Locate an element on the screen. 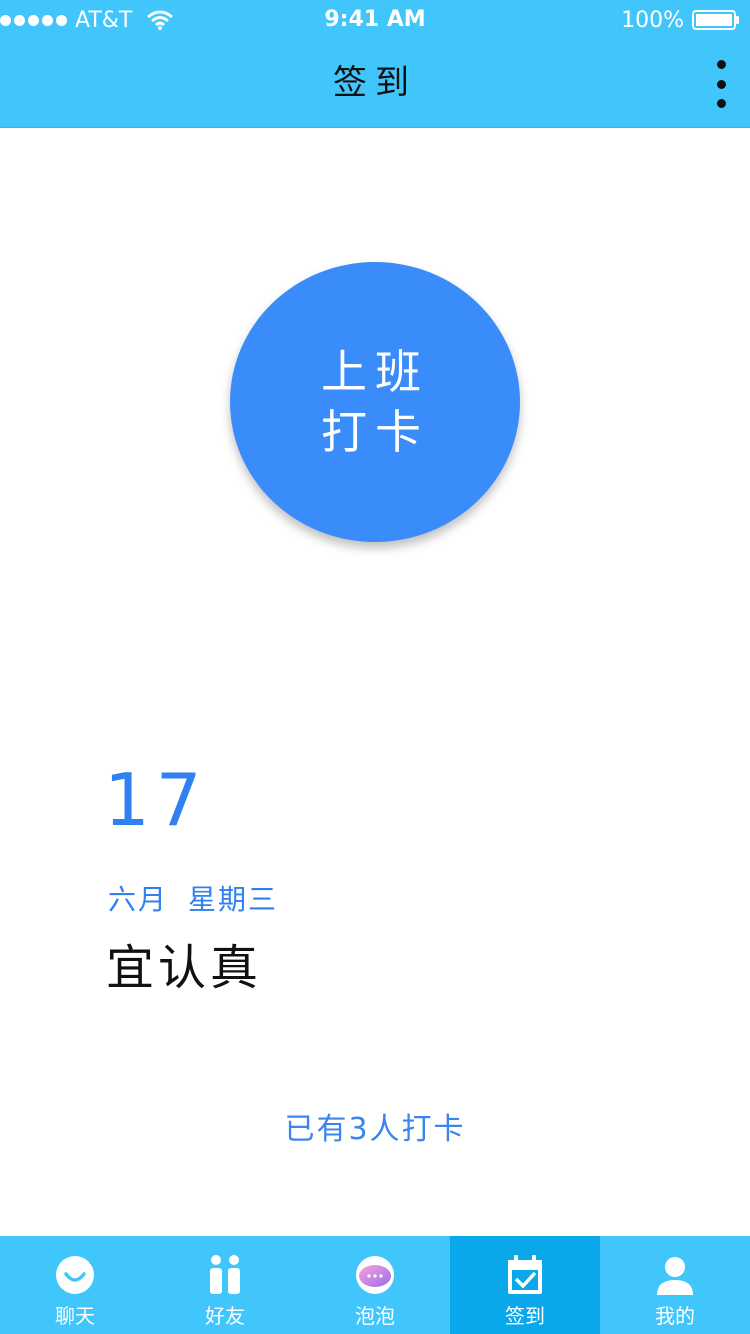 The height and width of the screenshot is (1334, 750). checkin-count: 已有3人打卡 is located at coordinates (375, 1129).